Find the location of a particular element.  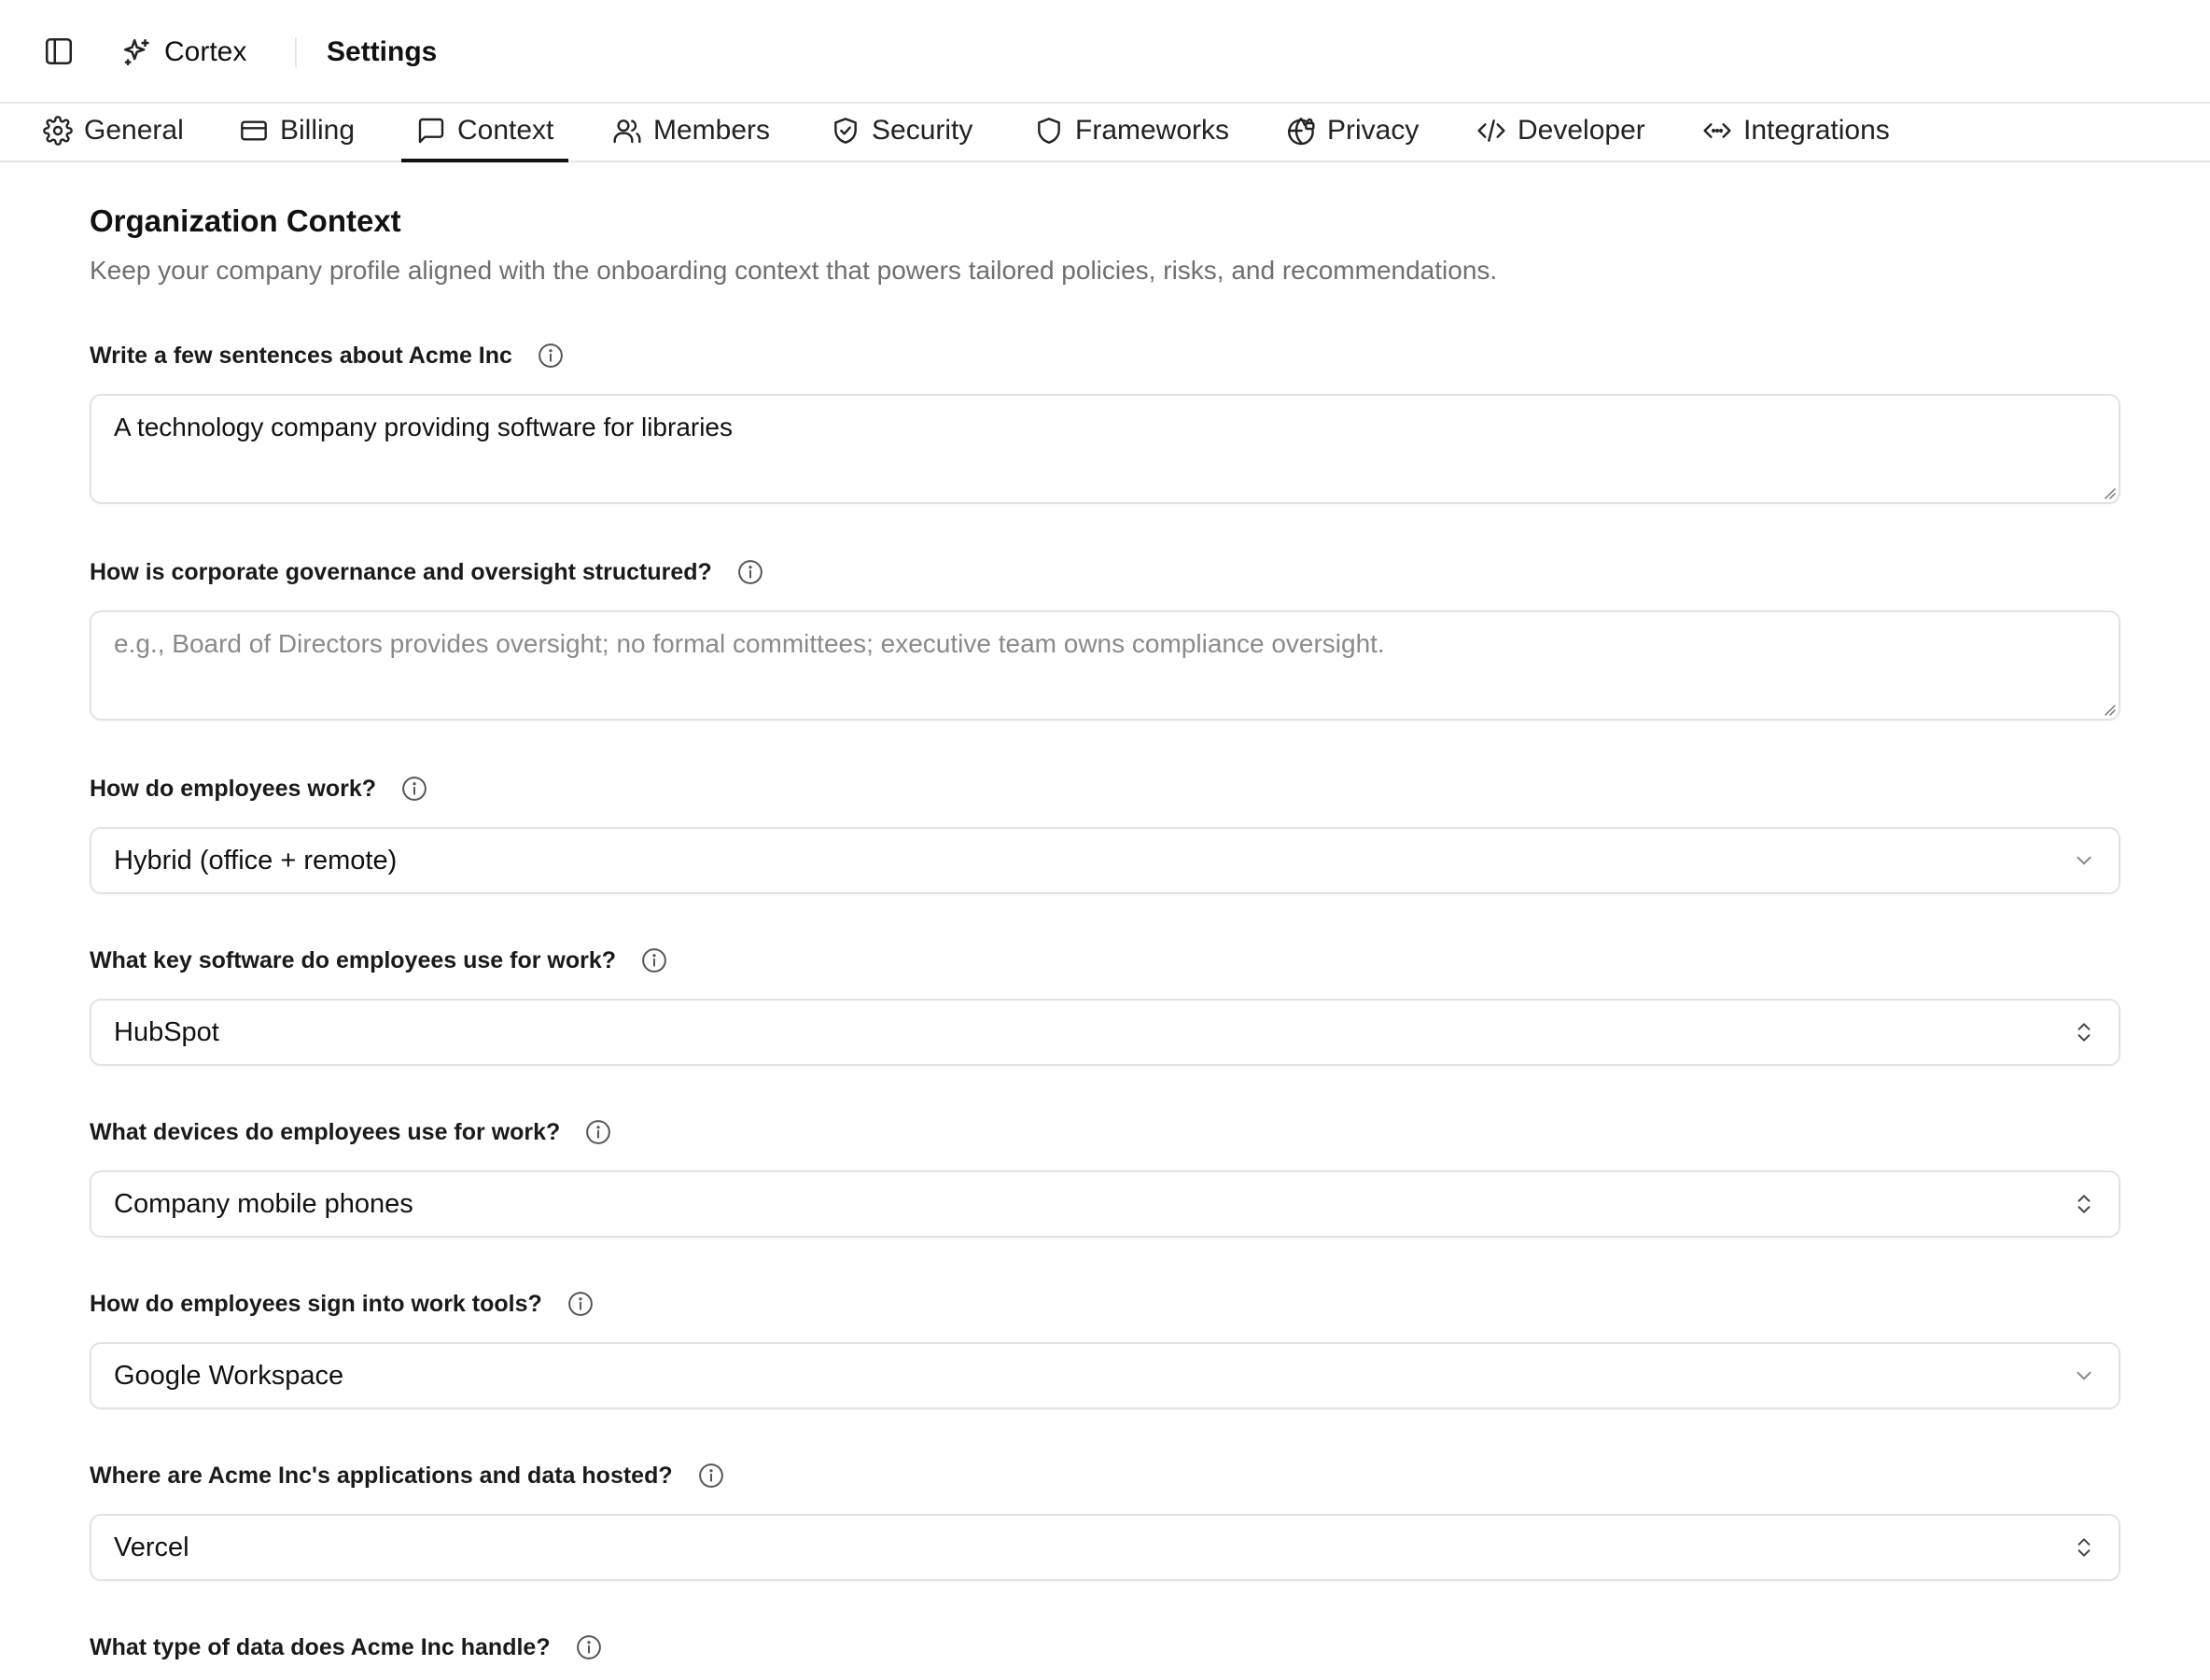

select-value: Hybrid (office + remote) is located at coordinates (256, 860).